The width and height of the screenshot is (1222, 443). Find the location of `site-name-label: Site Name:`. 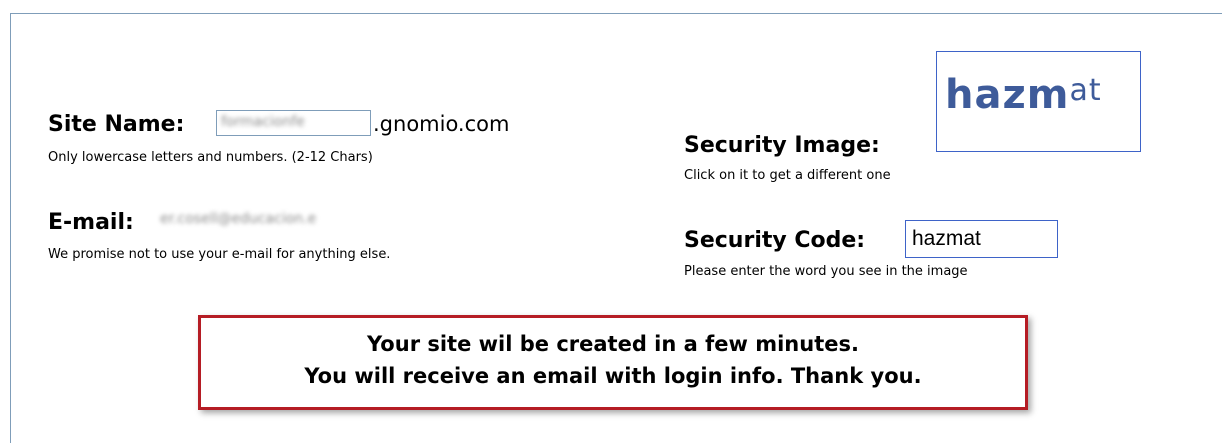

site-name-label: Site Name: is located at coordinates (116, 124).